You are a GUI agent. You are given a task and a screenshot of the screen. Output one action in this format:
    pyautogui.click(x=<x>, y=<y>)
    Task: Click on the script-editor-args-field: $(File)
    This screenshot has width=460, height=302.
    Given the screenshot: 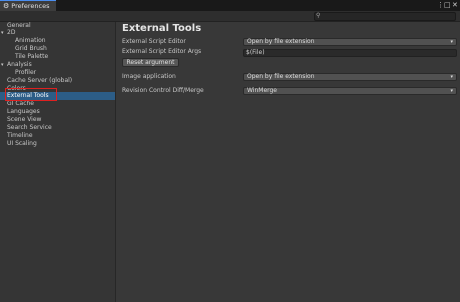 What is the action you would take?
    pyautogui.click(x=350, y=53)
    